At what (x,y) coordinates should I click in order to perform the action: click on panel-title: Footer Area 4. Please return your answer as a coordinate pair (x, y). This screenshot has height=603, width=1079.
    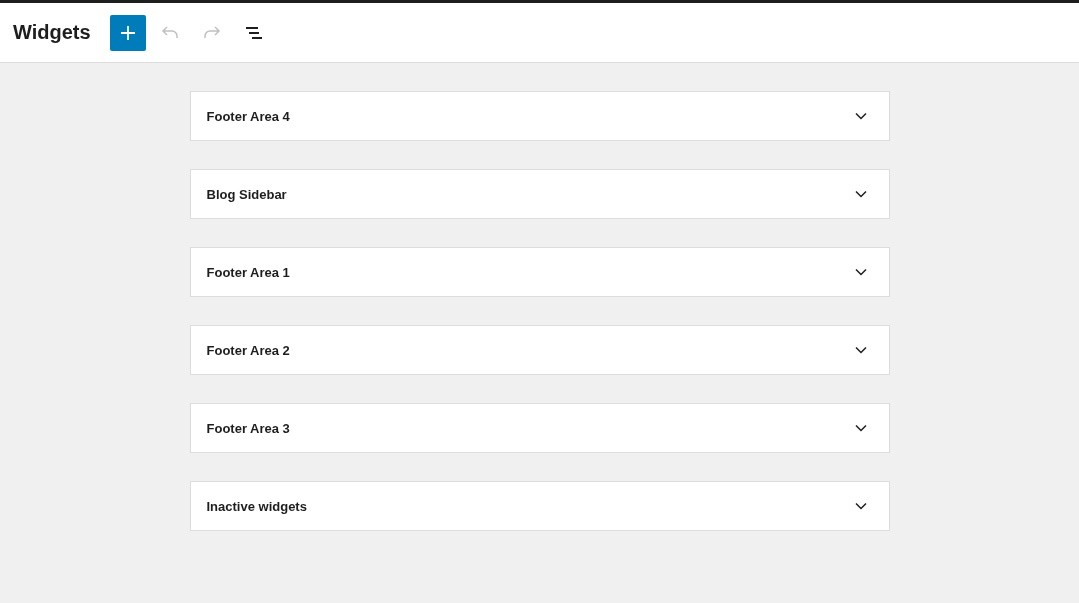
    Looking at the image, I should click on (248, 116).